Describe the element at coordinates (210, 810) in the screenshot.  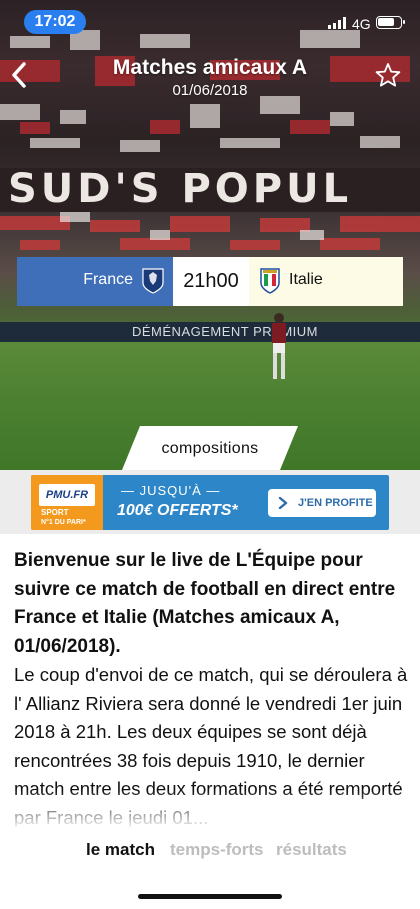
I see `article-fade` at that location.